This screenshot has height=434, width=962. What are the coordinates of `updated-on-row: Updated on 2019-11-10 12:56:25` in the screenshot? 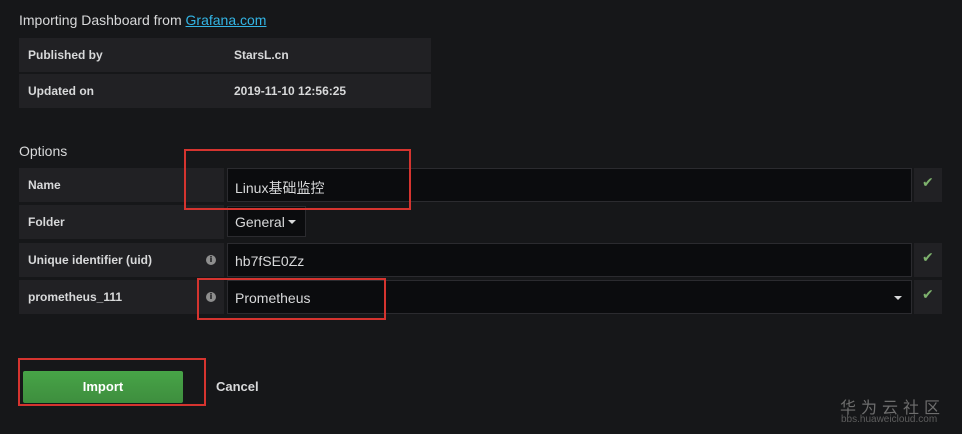 It's located at (225, 91).